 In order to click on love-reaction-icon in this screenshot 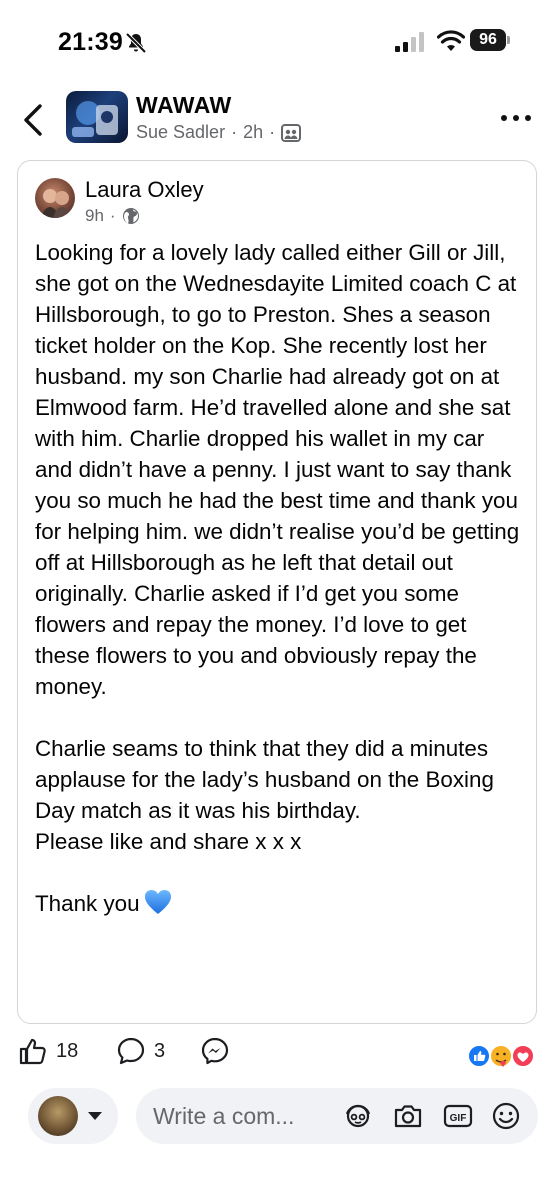, I will do `click(523, 1056)`.